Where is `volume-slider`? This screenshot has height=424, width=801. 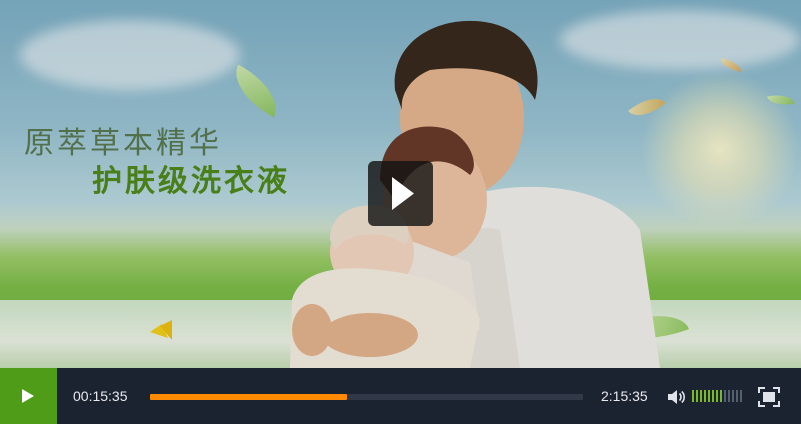
volume-slider is located at coordinates (717, 397).